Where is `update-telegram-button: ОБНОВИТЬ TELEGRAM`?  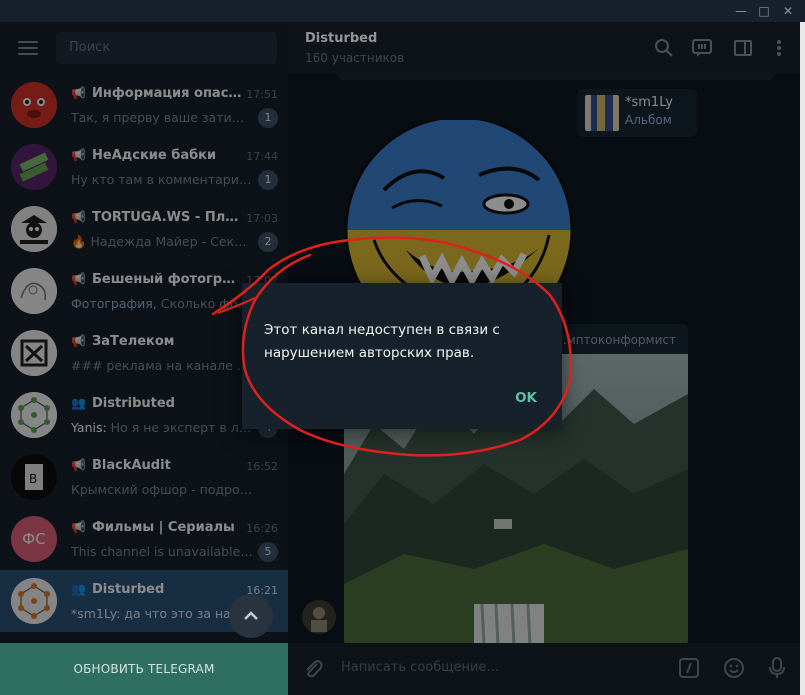 update-telegram-button: ОБНОВИТЬ TELEGRAM is located at coordinates (144, 669).